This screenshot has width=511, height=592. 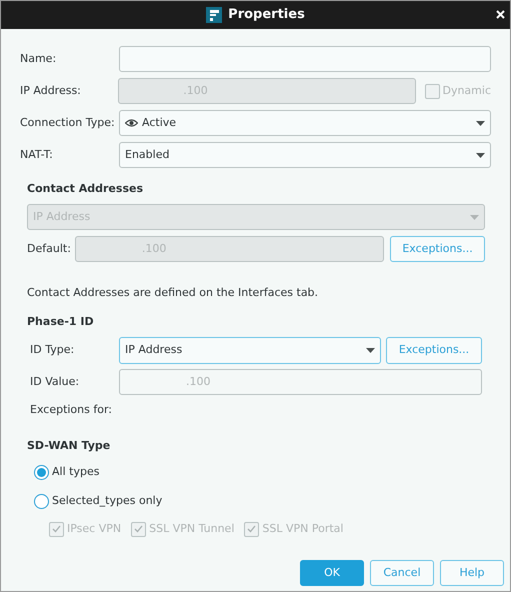 What do you see at coordinates (61, 322) in the screenshot?
I see `section-heading: Phase-1 ID` at bounding box center [61, 322].